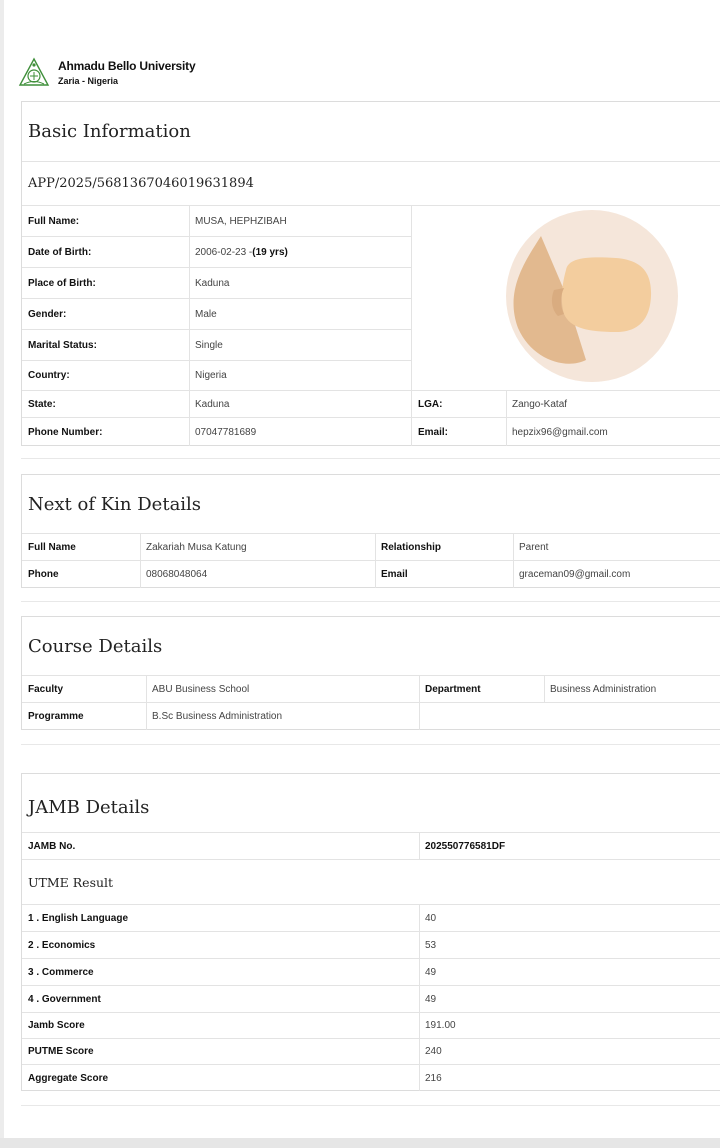 The image size is (720, 1148). What do you see at coordinates (56, 716) in the screenshot?
I see `programme-label: Programme` at bounding box center [56, 716].